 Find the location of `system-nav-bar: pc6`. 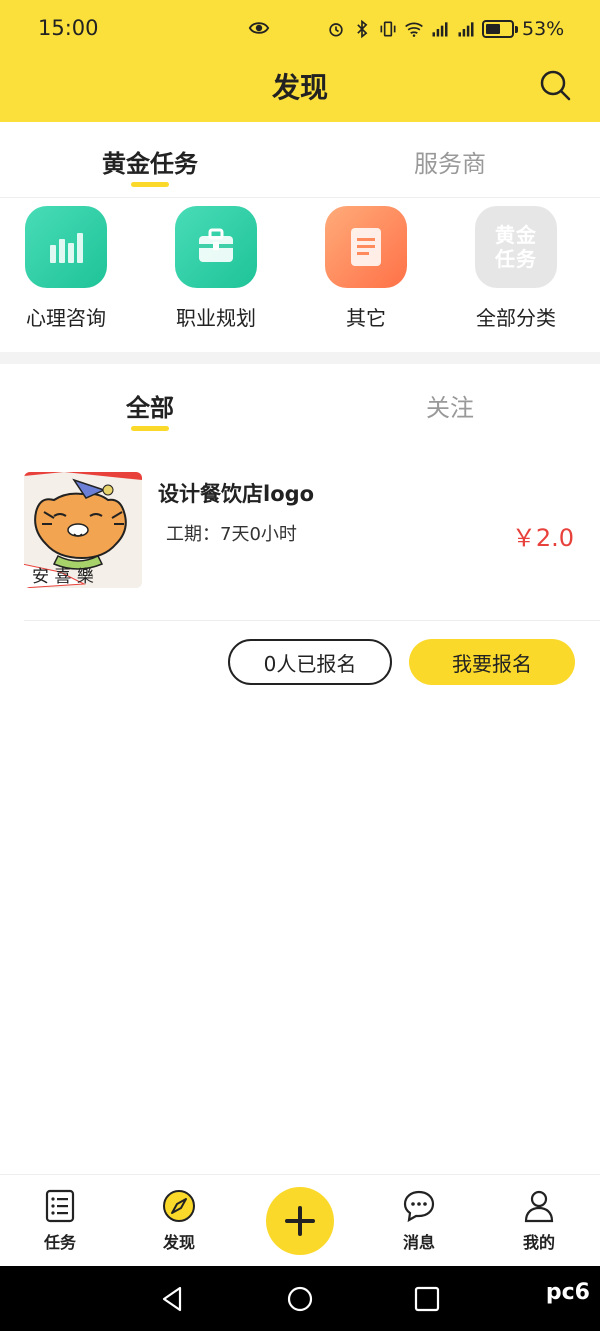

system-nav-bar: pc6 is located at coordinates (300, 1298).